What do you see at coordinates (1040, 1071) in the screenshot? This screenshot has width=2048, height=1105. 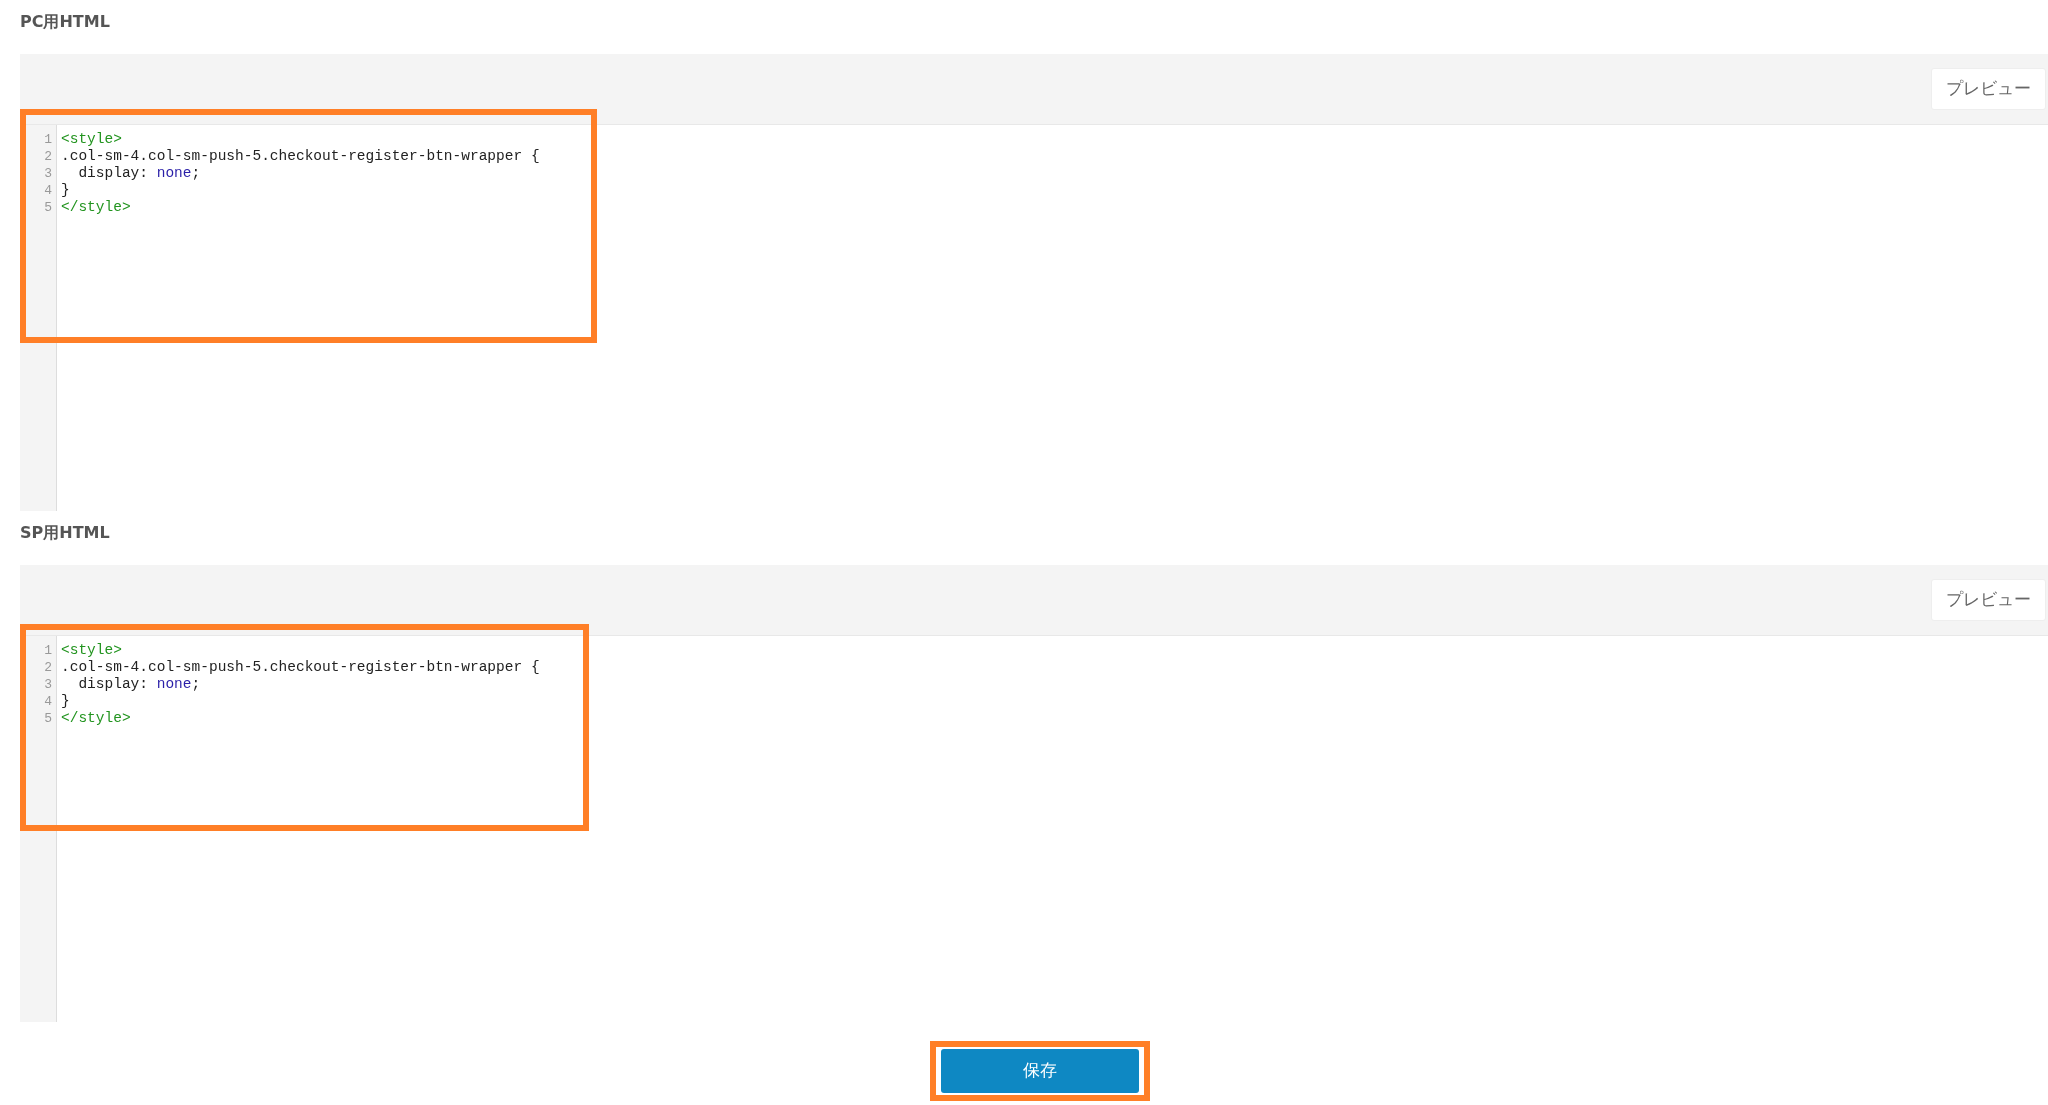 I see `save-button: 保存` at bounding box center [1040, 1071].